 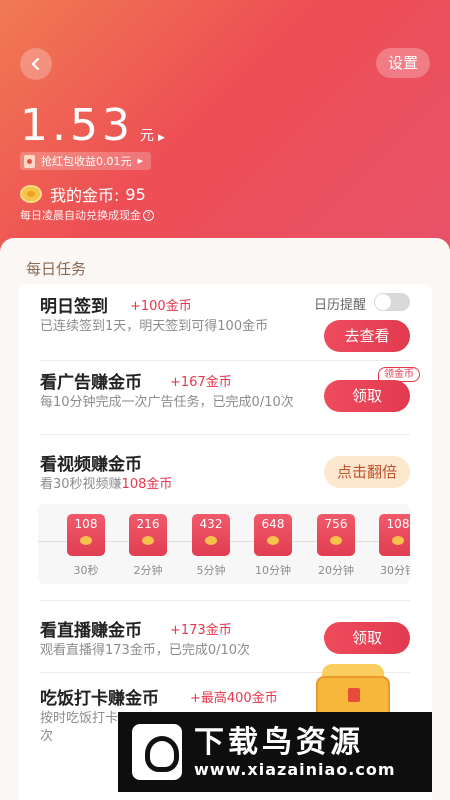 What do you see at coordinates (273, 570) in the screenshot?
I see `reward-time: 10分钟` at bounding box center [273, 570].